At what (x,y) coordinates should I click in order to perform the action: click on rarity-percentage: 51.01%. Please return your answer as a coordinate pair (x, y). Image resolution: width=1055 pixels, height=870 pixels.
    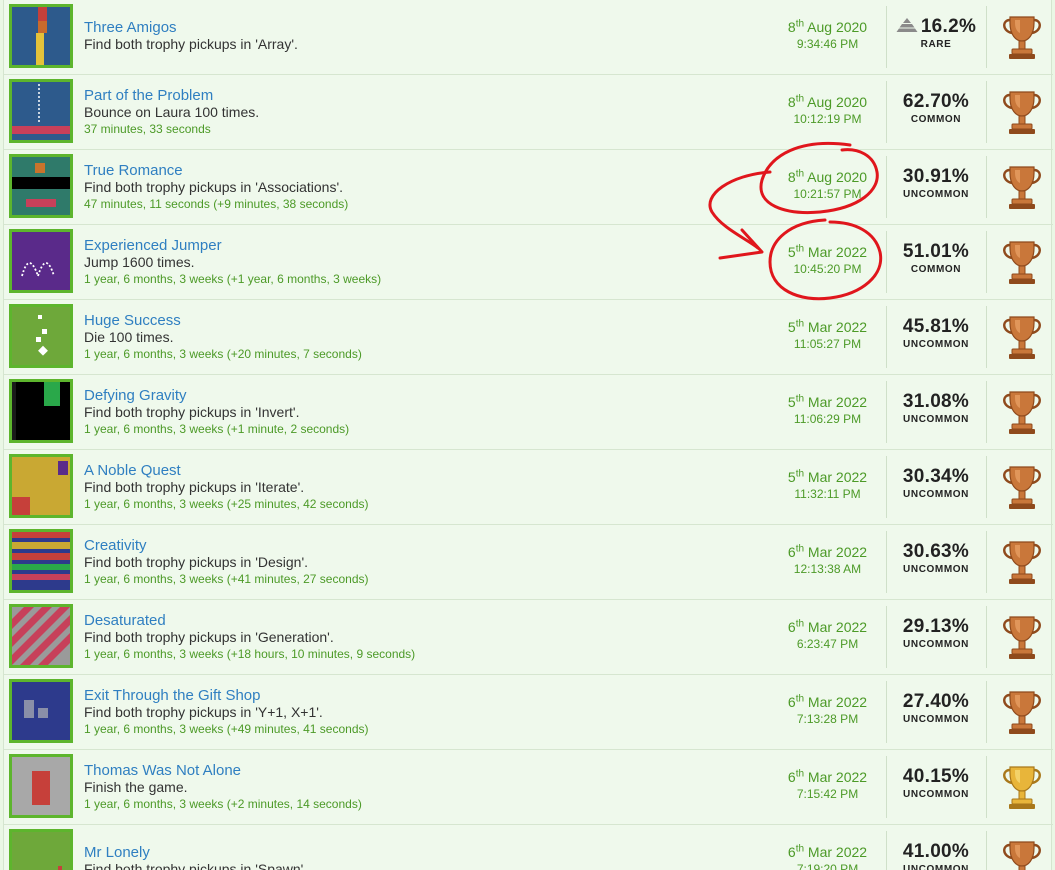
    Looking at the image, I should click on (936, 252).